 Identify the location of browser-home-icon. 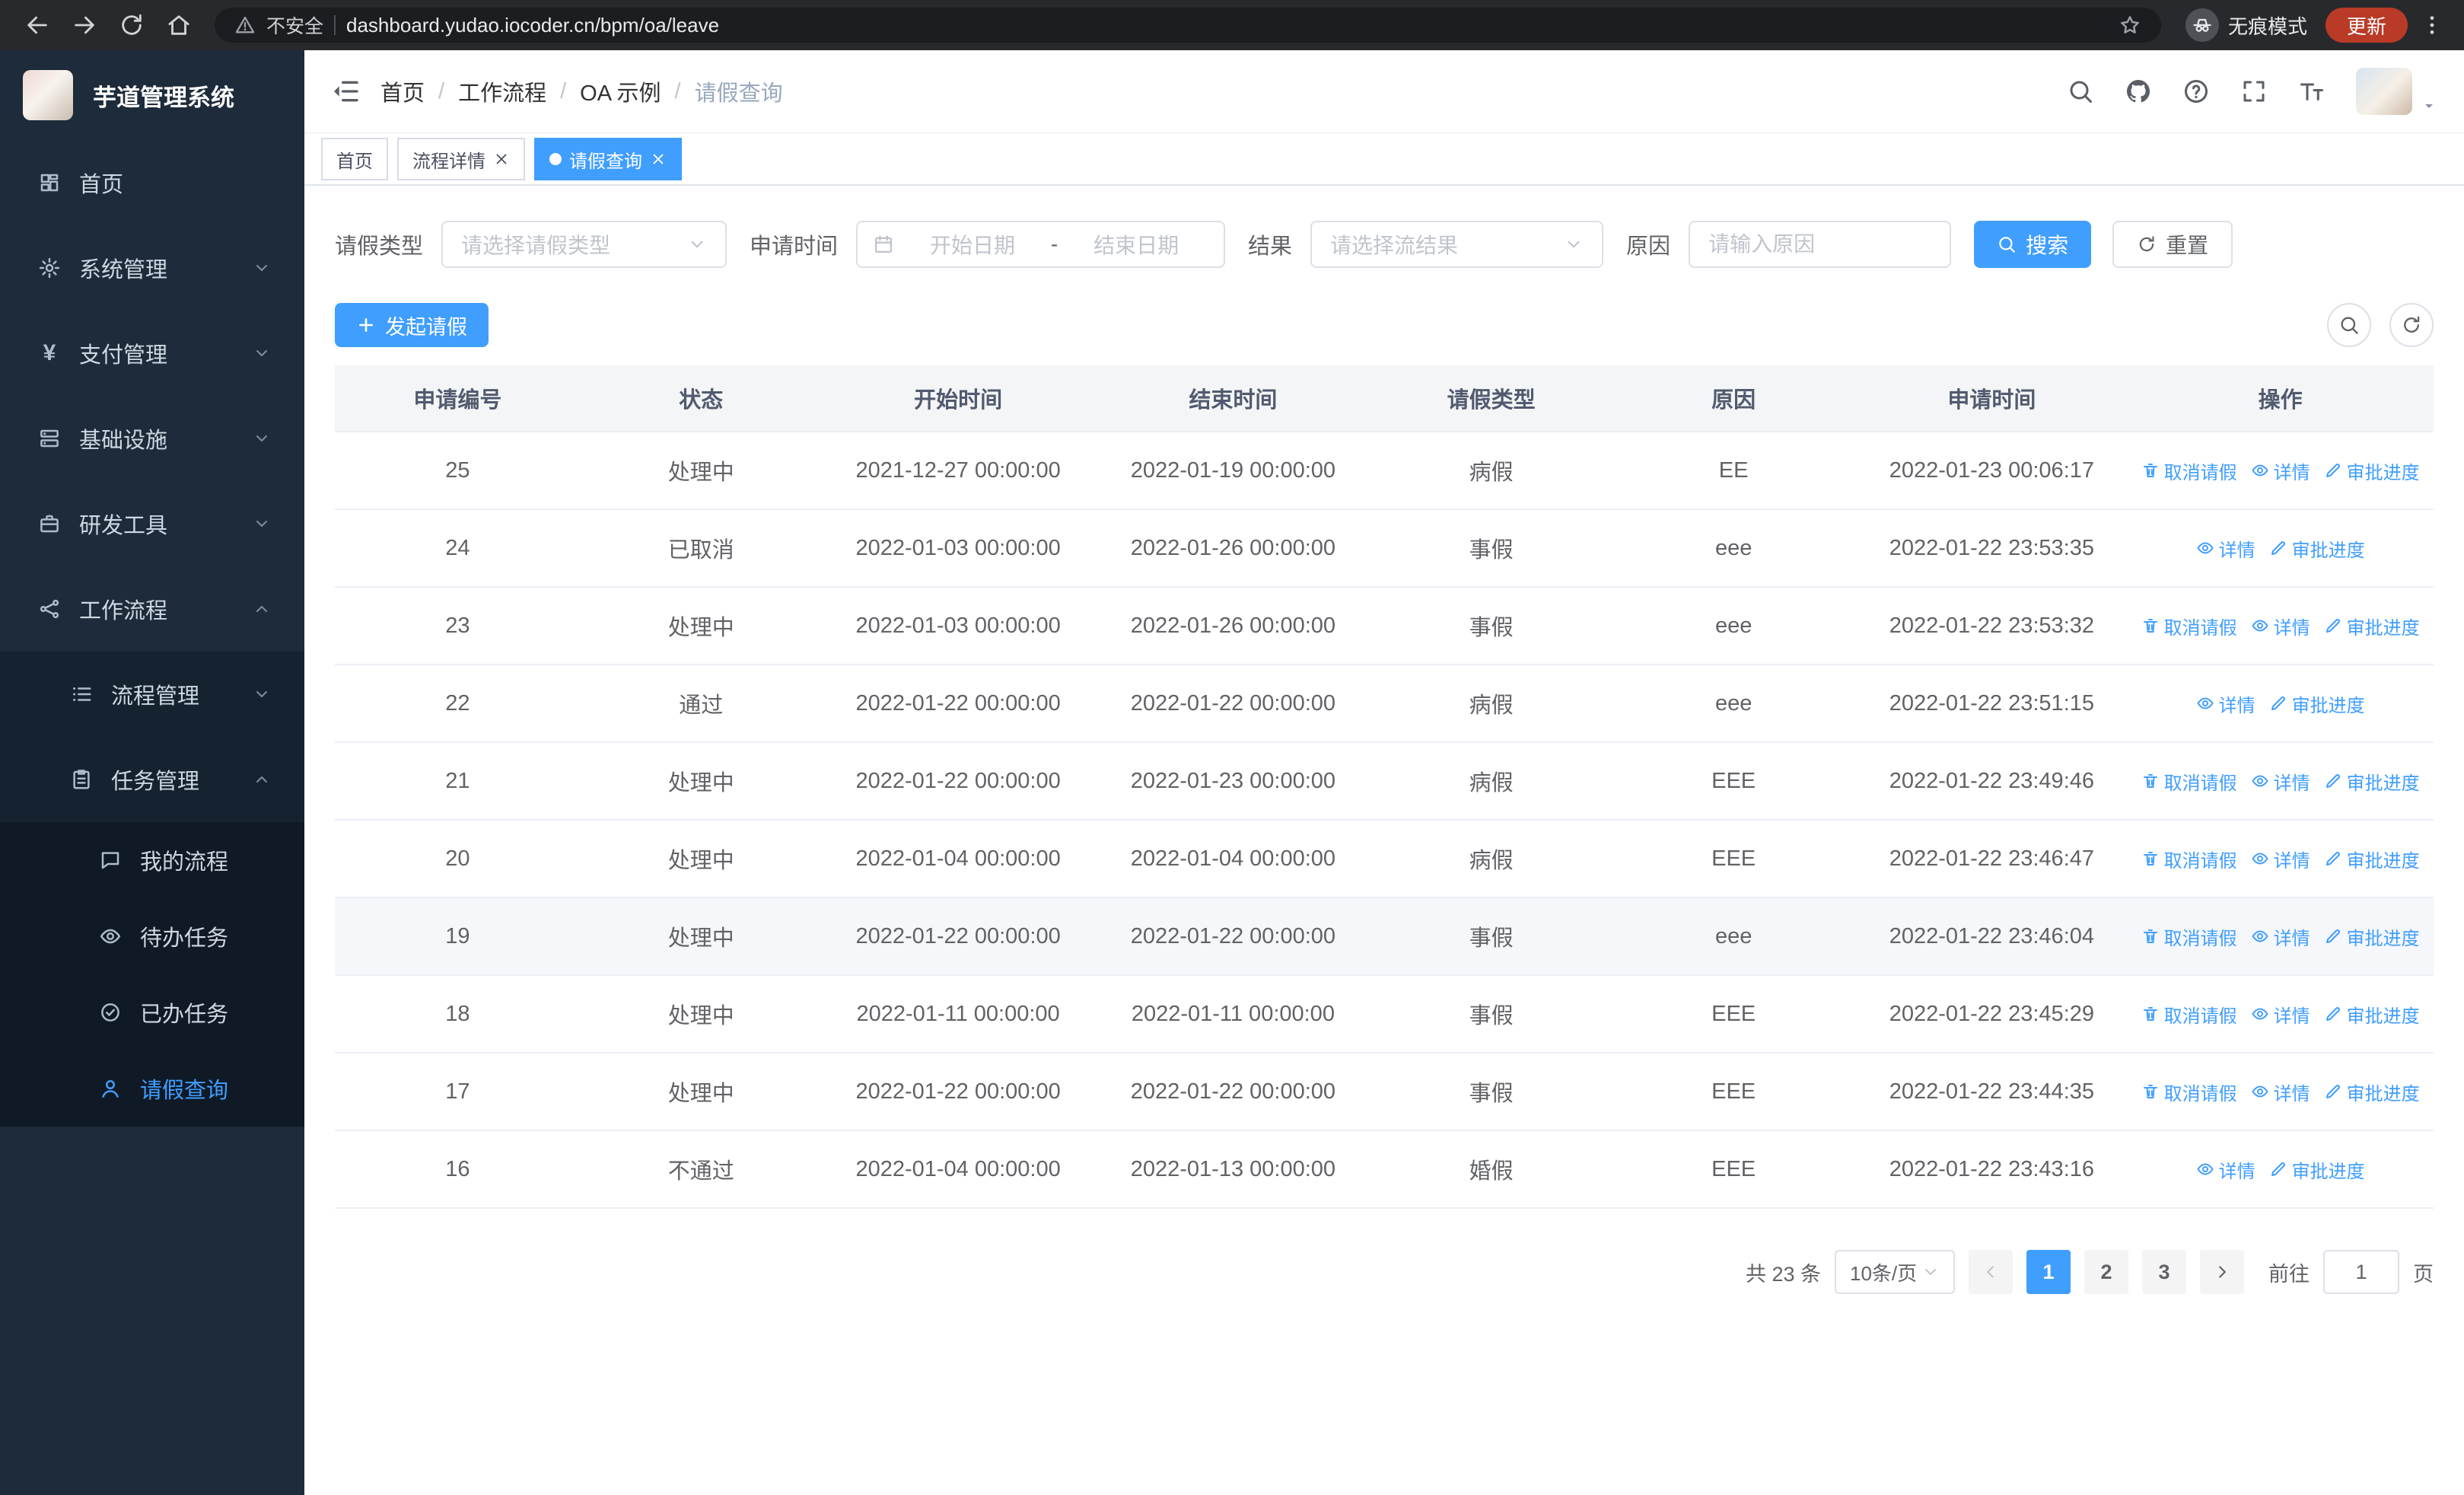
(179, 25).